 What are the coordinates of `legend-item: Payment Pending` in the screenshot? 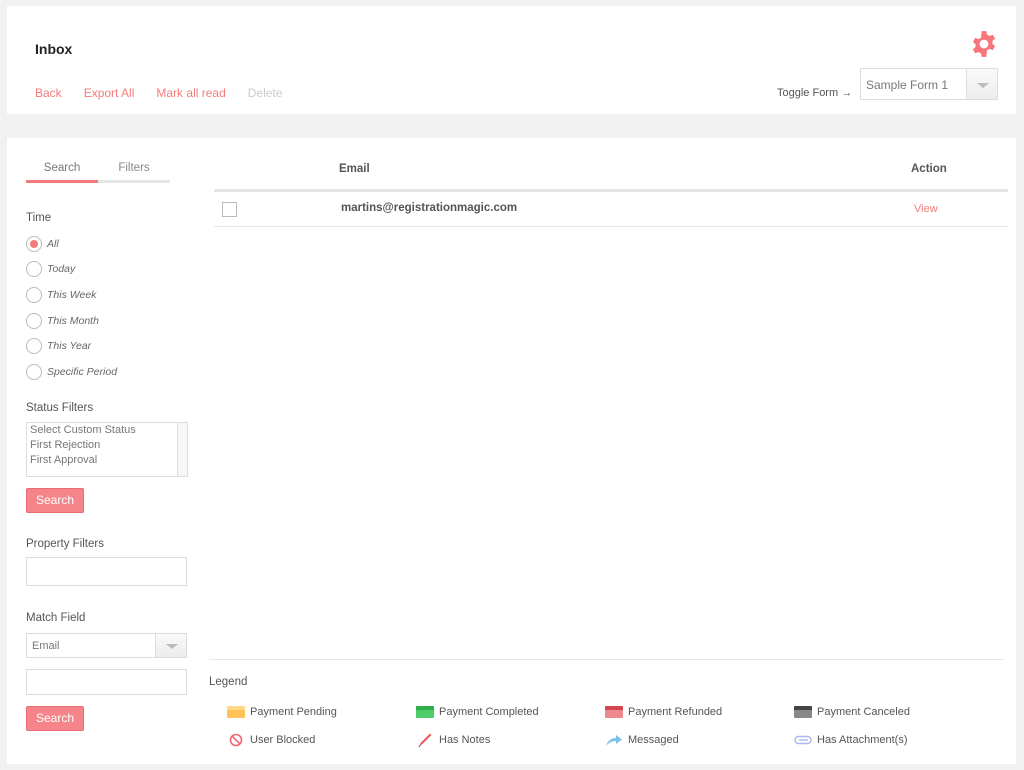 It's located at (321, 712).